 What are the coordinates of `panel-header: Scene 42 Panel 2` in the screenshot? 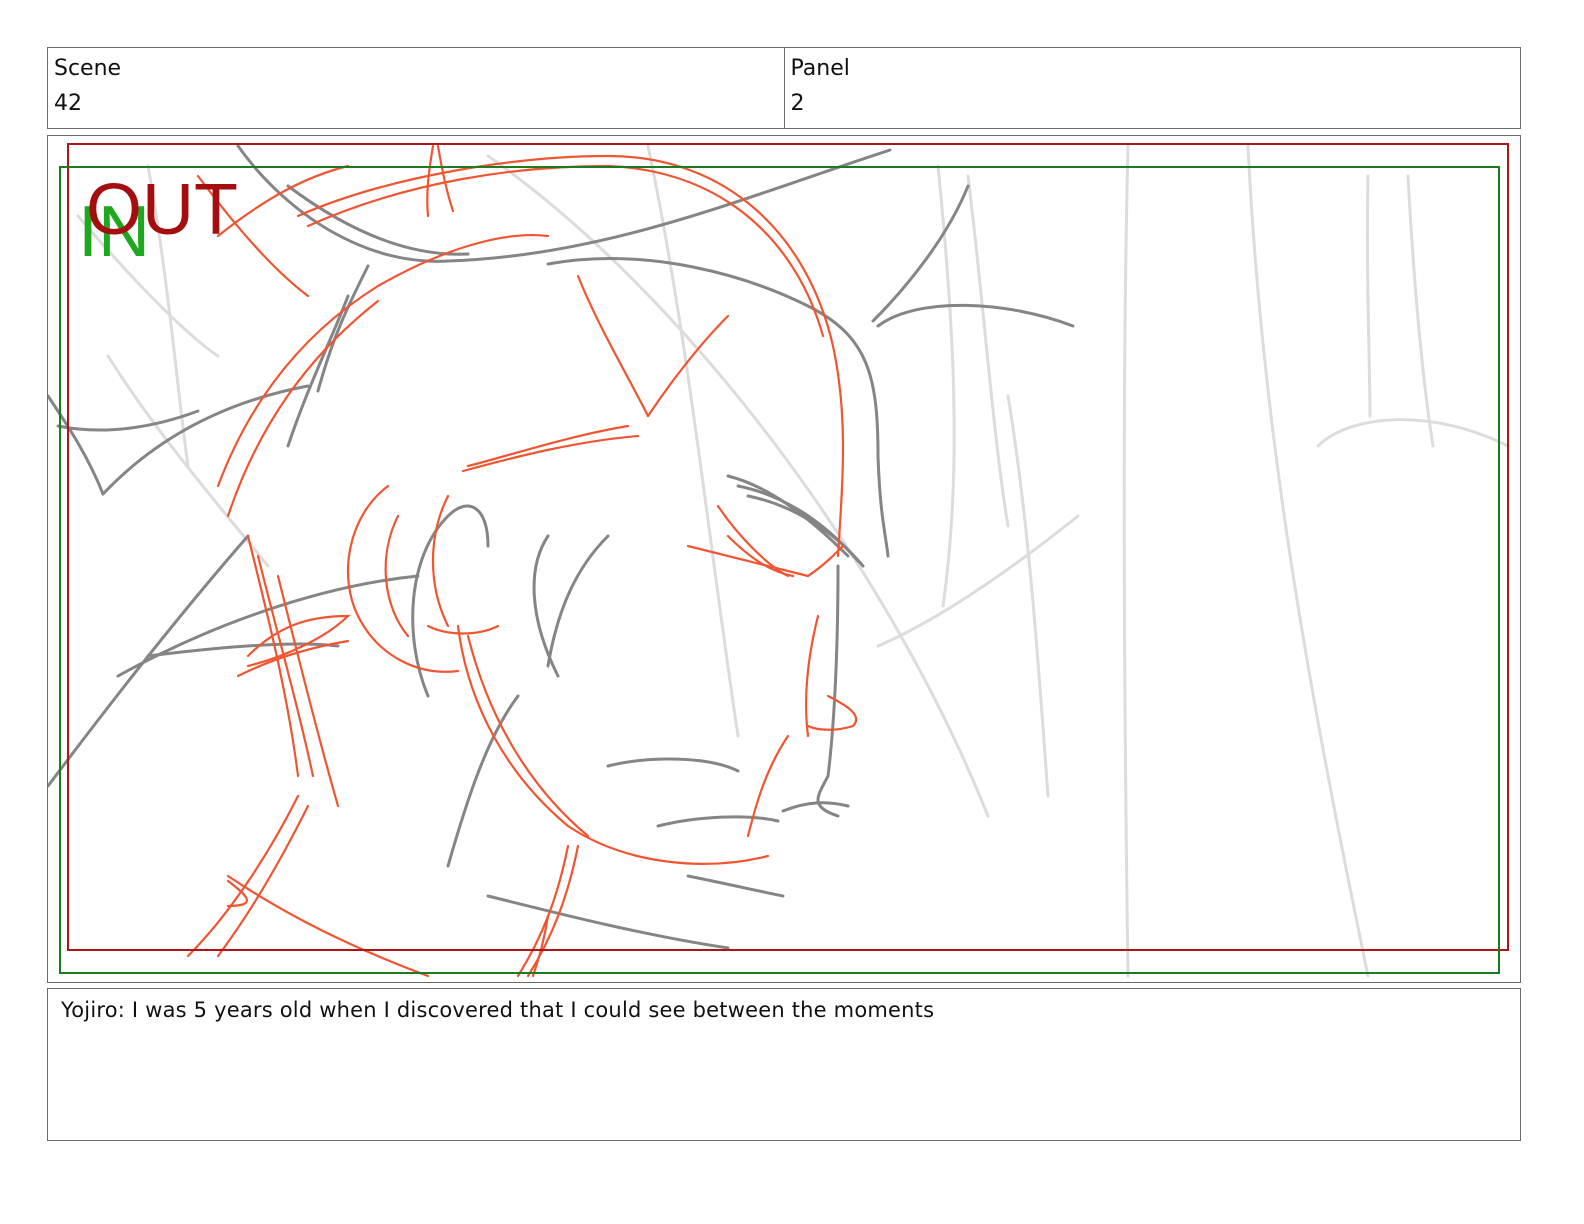 It's located at (784, 88).